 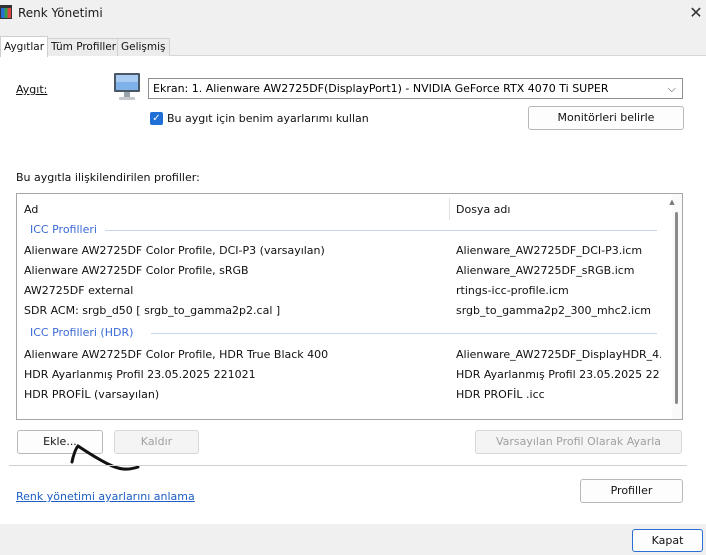 What do you see at coordinates (558, 394) in the screenshot?
I see `list-item-file: HDR PROFİL .icc` at bounding box center [558, 394].